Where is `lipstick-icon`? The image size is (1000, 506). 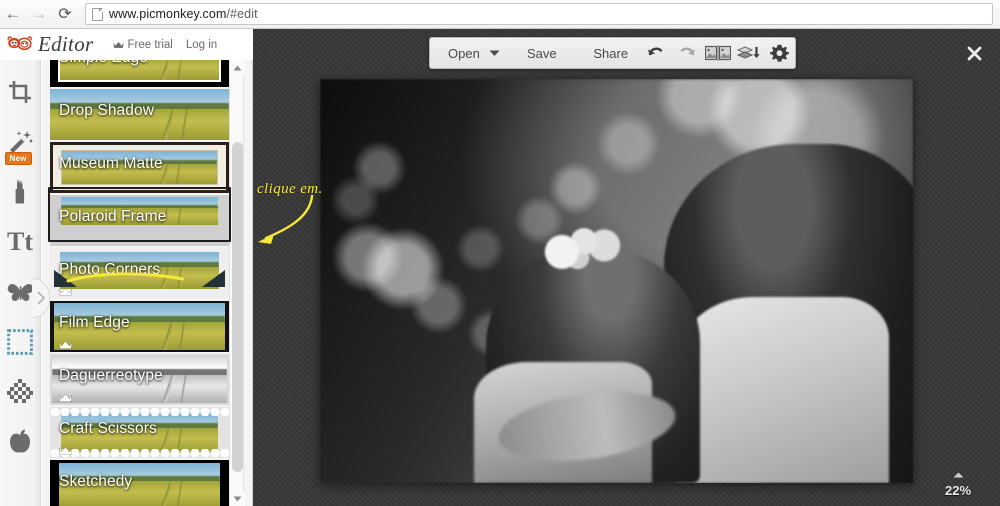
lipstick-icon is located at coordinates (20, 192).